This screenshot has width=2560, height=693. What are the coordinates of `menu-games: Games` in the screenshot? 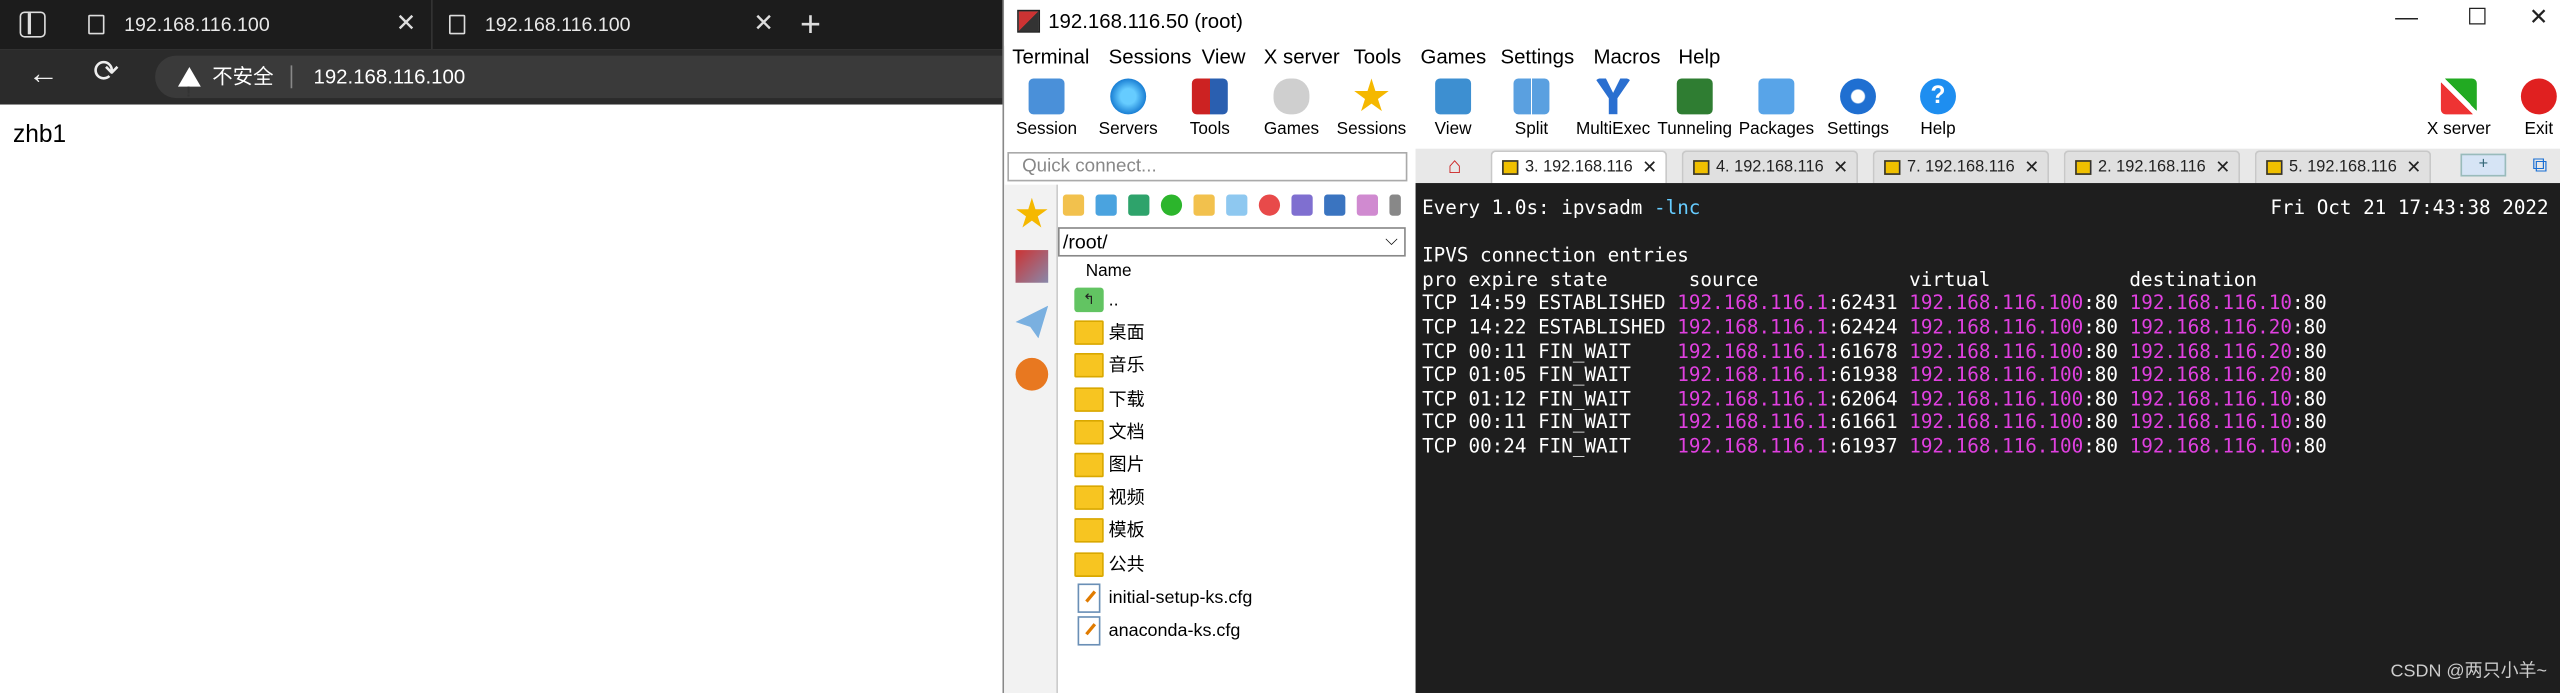 It's located at (1453, 57).